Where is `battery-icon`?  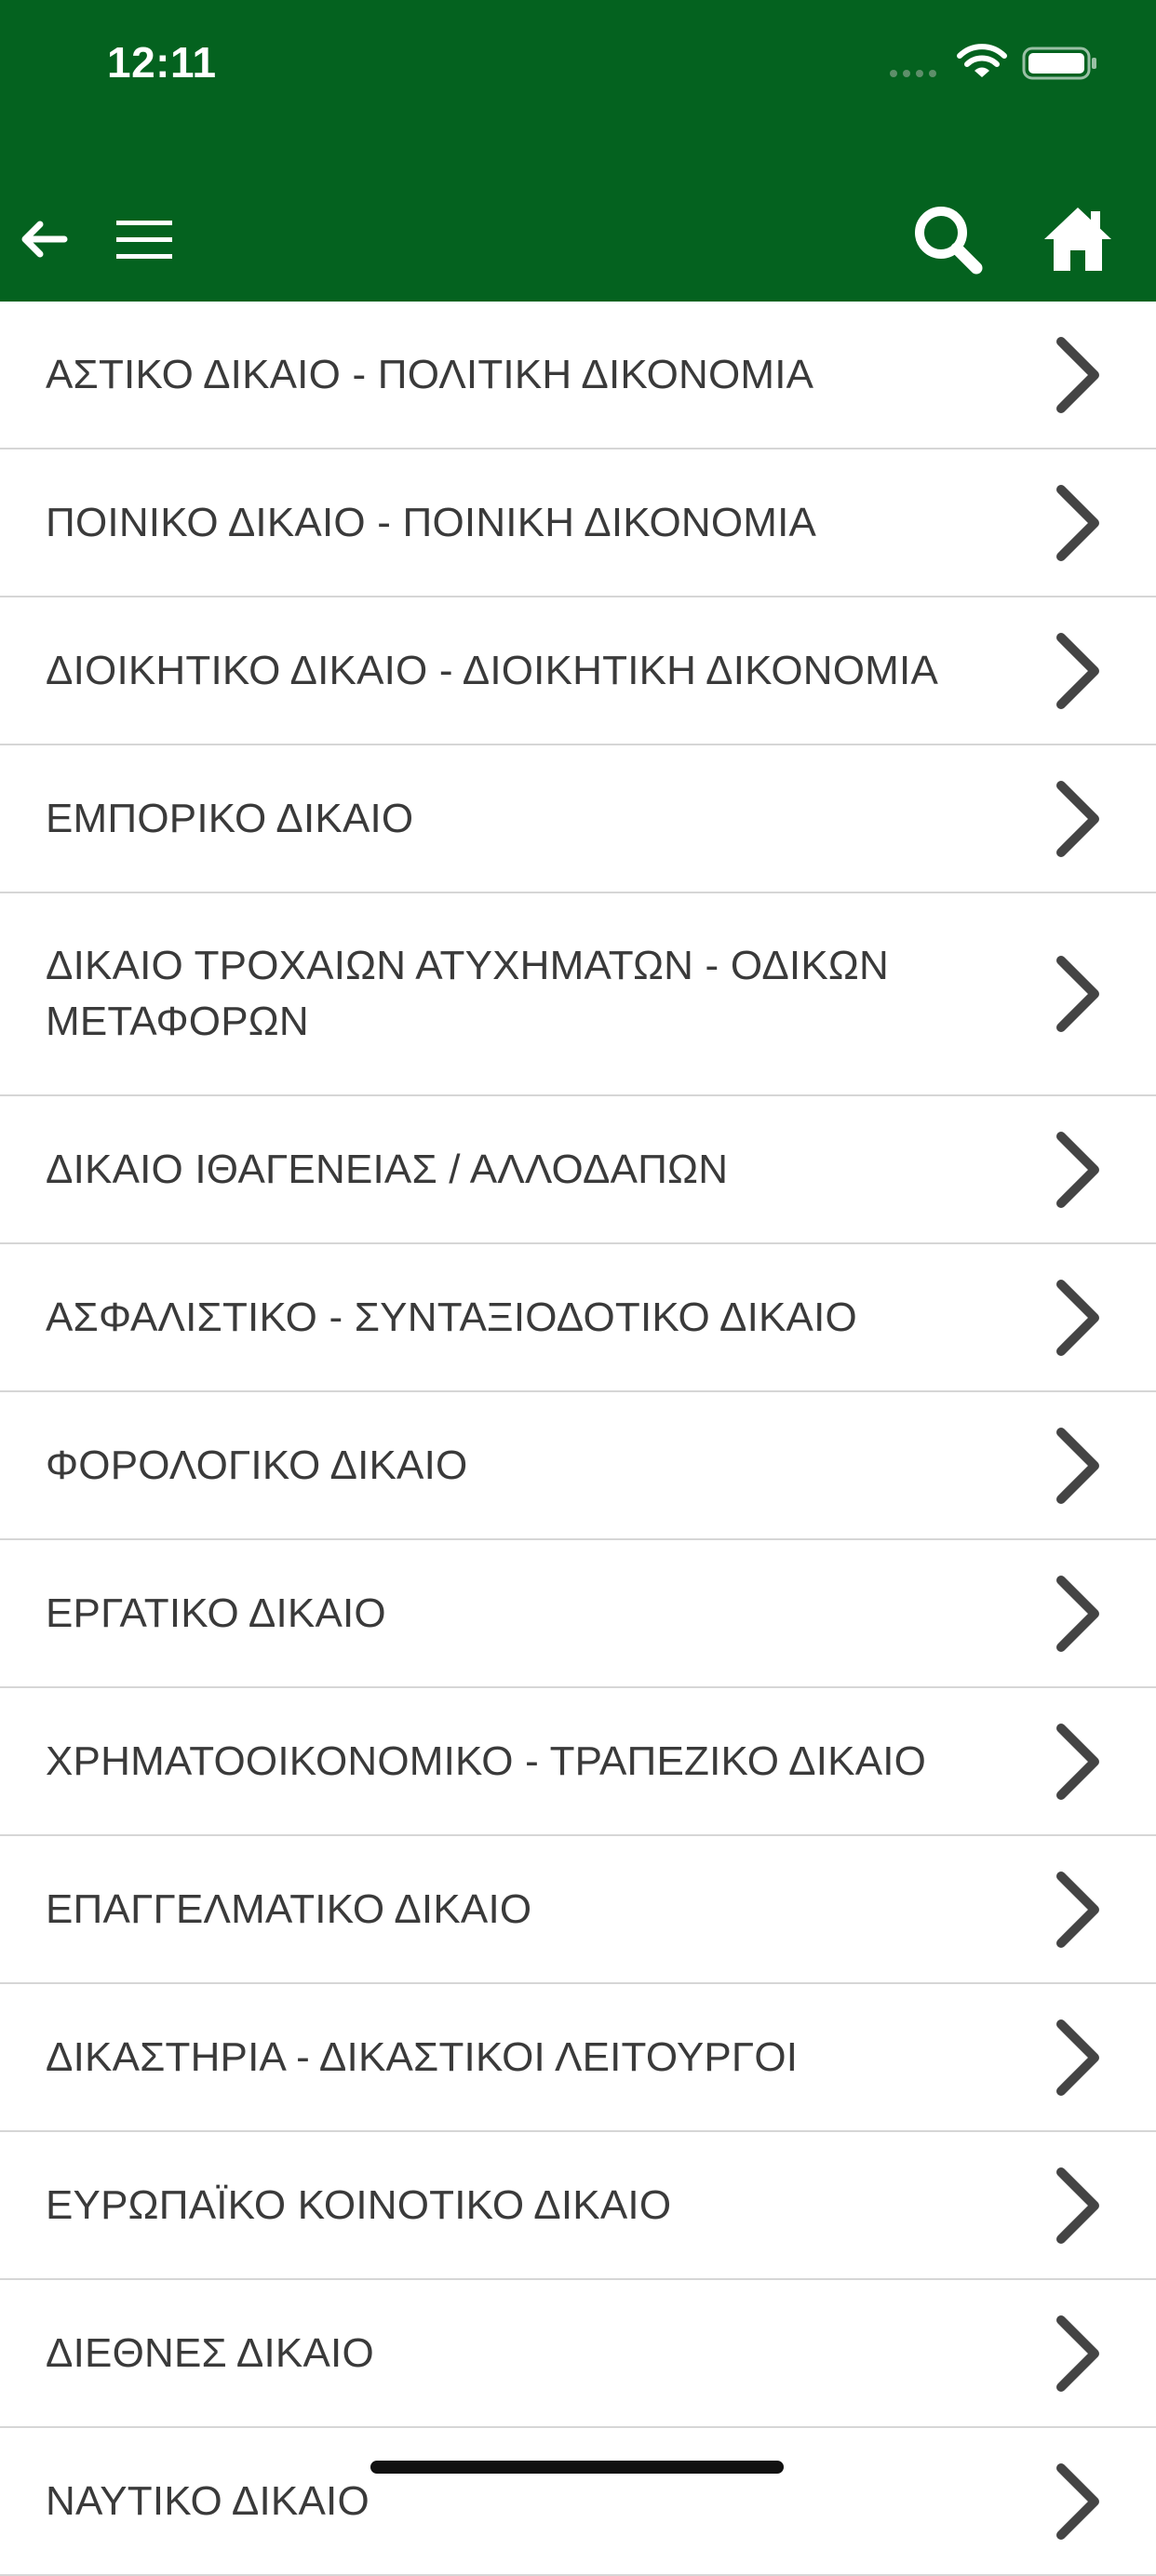
battery-icon is located at coordinates (1059, 63).